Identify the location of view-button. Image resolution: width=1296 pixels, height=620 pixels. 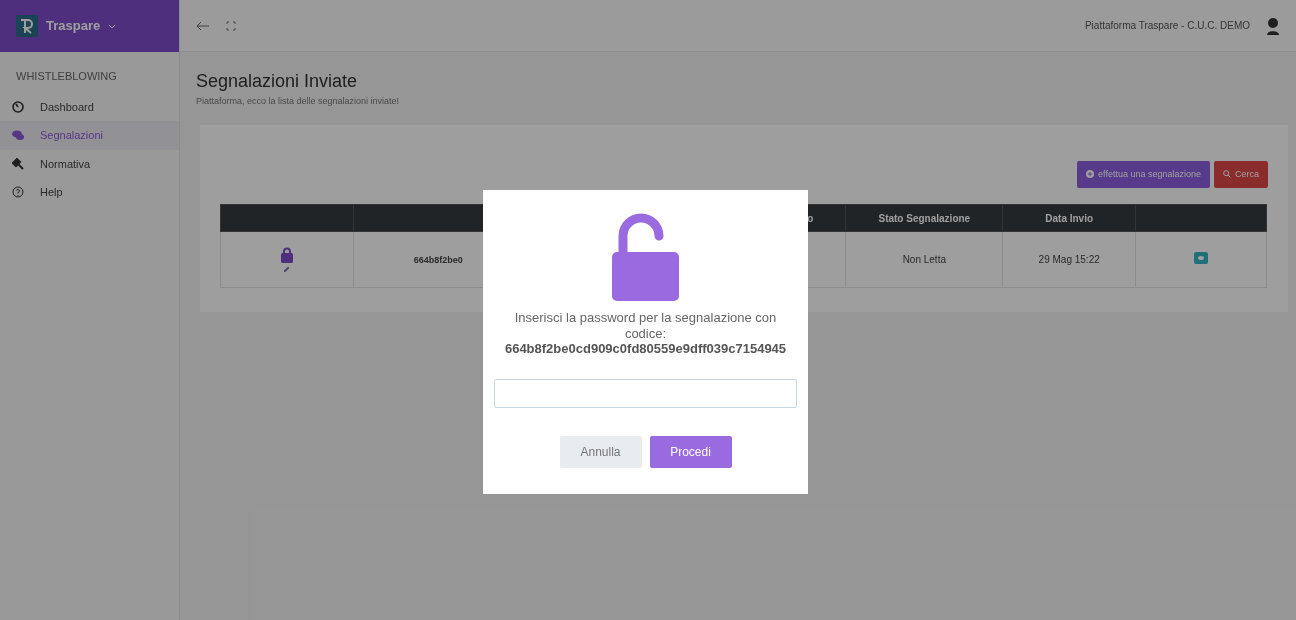
(1201, 257).